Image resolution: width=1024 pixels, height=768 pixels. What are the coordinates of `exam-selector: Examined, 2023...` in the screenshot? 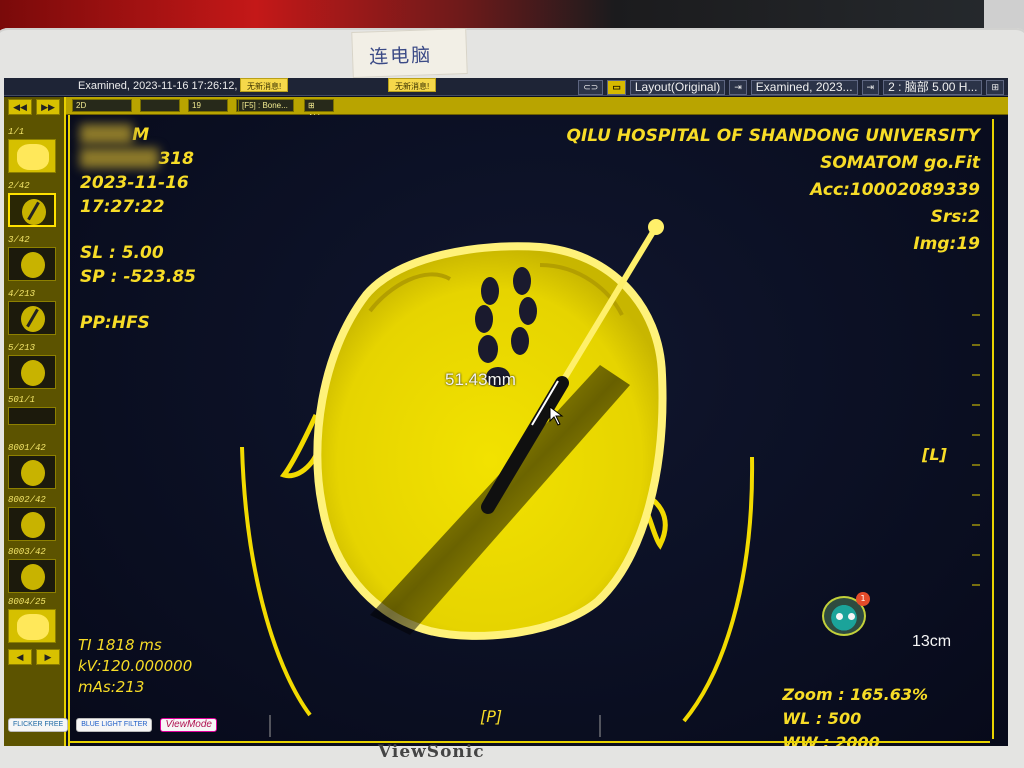 It's located at (804, 87).